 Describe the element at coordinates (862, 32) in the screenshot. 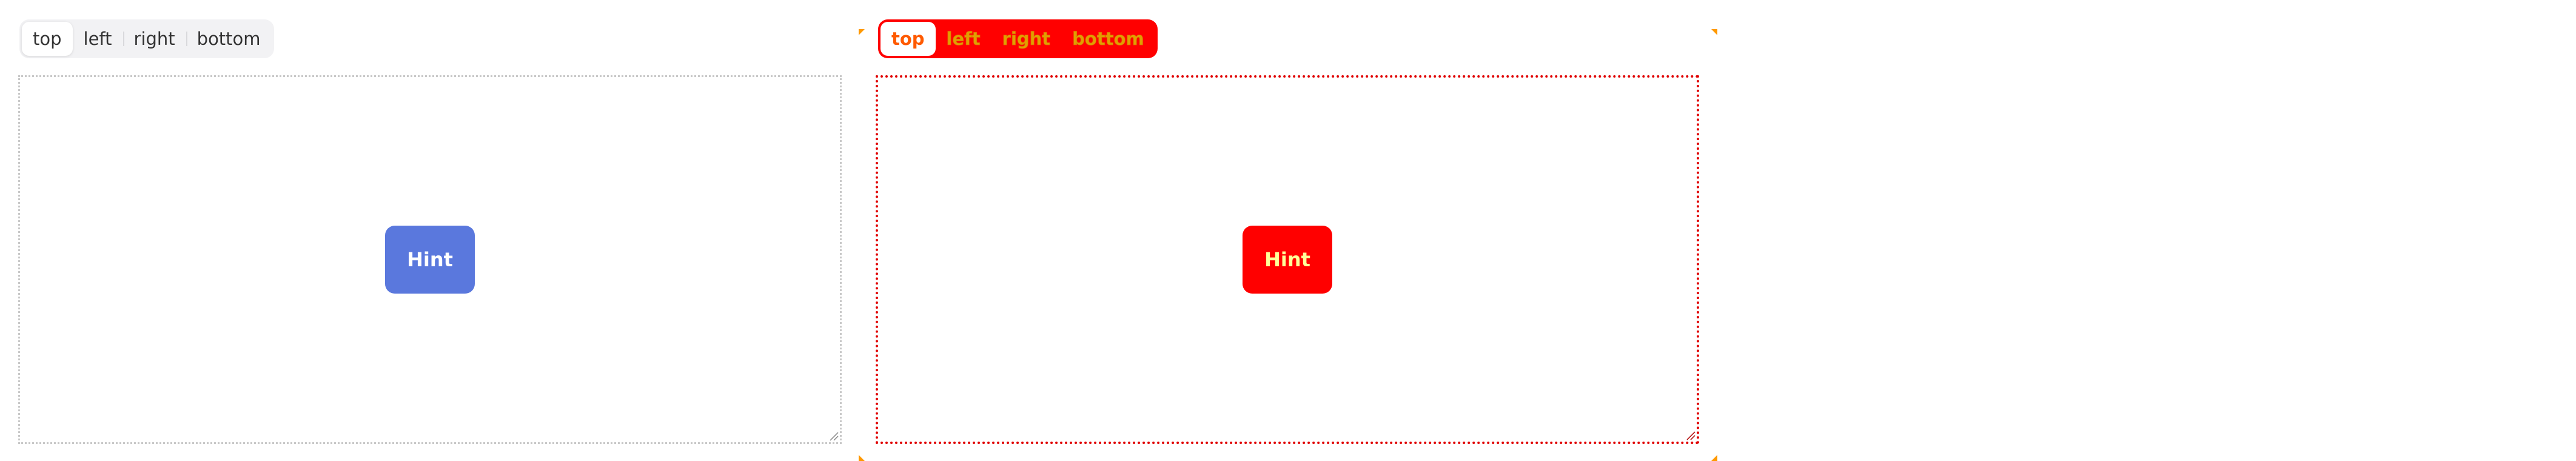

I see `corner-marker-top-left` at that location.